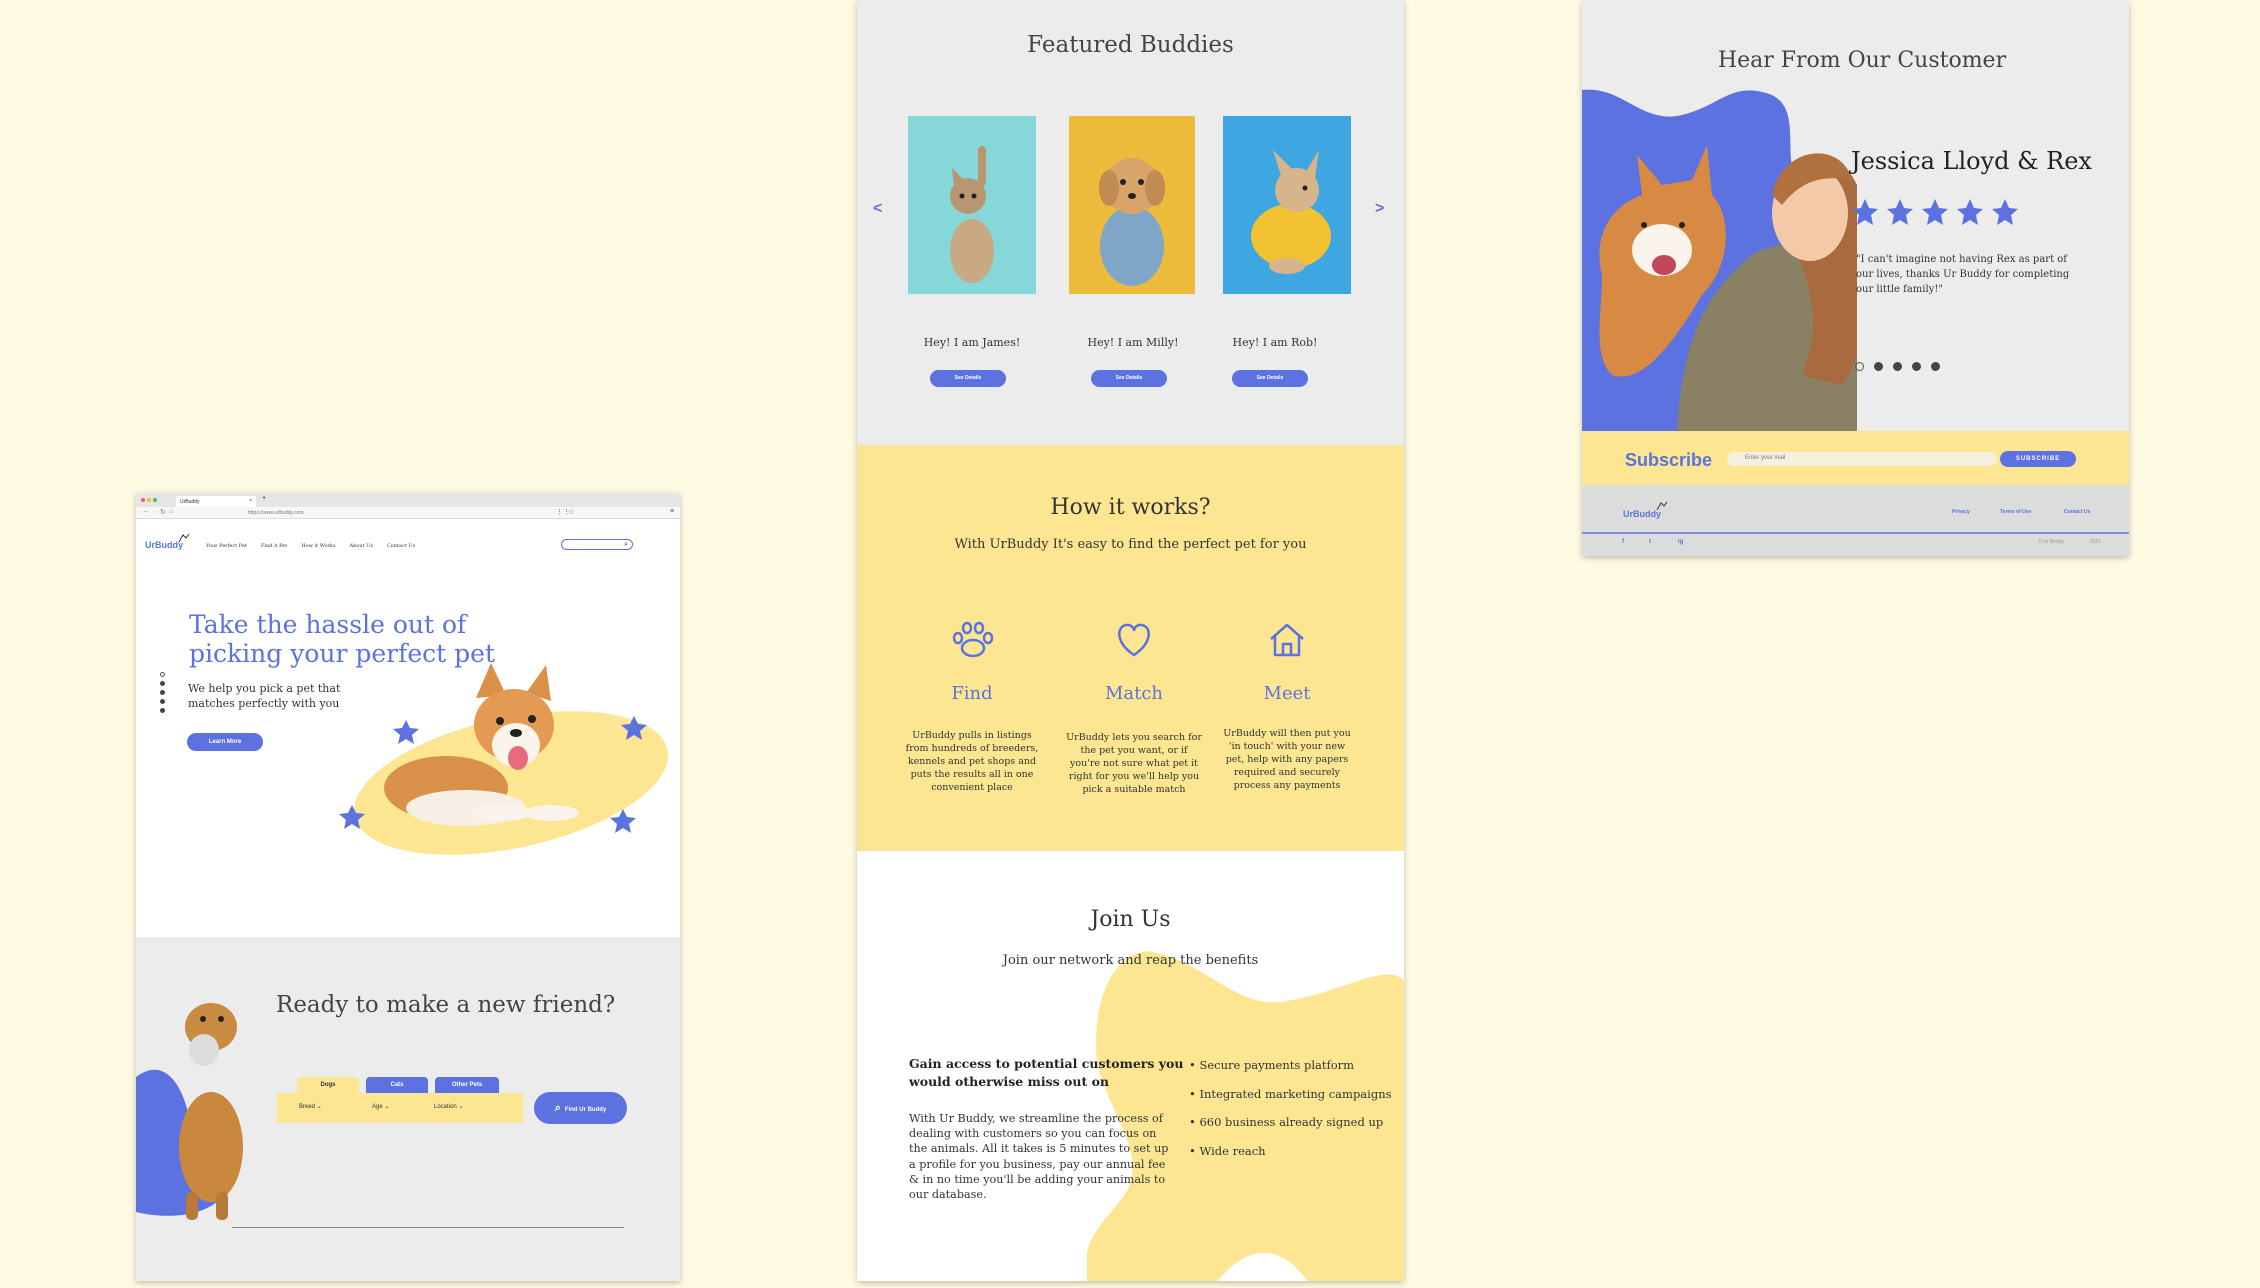 This screenshot has width=2260, height=1288. Describe the element at coordinates (2077, 512) in the screenshot. I see `footer-link-contact: Contact Us` at that location.